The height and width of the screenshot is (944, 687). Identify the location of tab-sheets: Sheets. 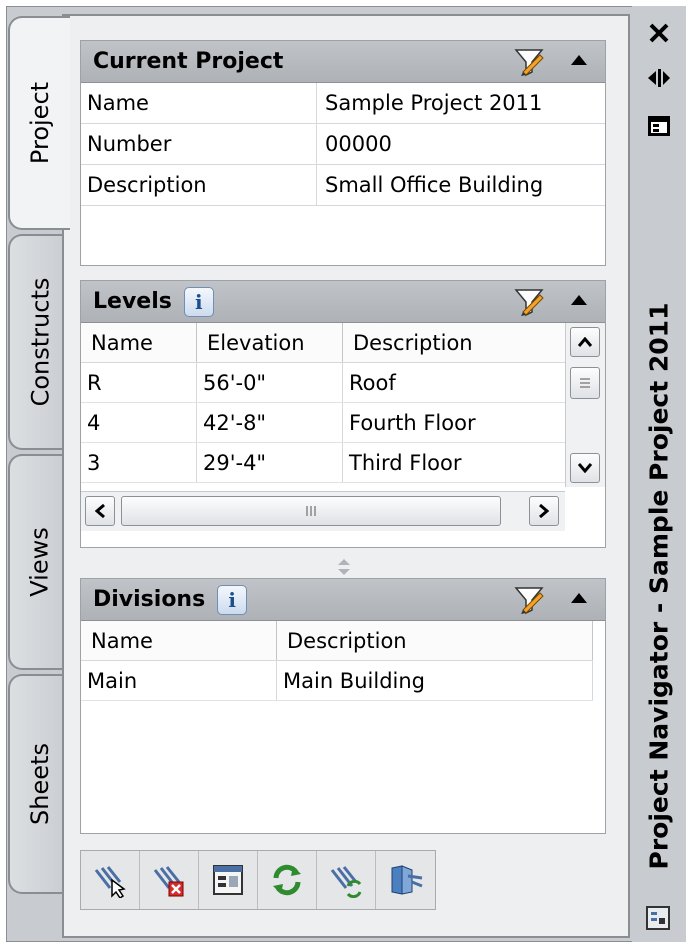
(39, 784).